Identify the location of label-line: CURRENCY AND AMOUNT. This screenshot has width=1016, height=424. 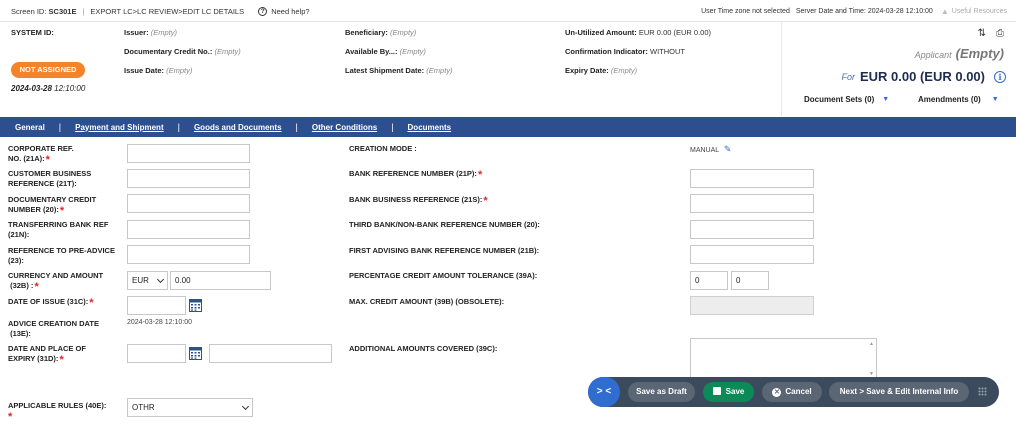
(56, 275).